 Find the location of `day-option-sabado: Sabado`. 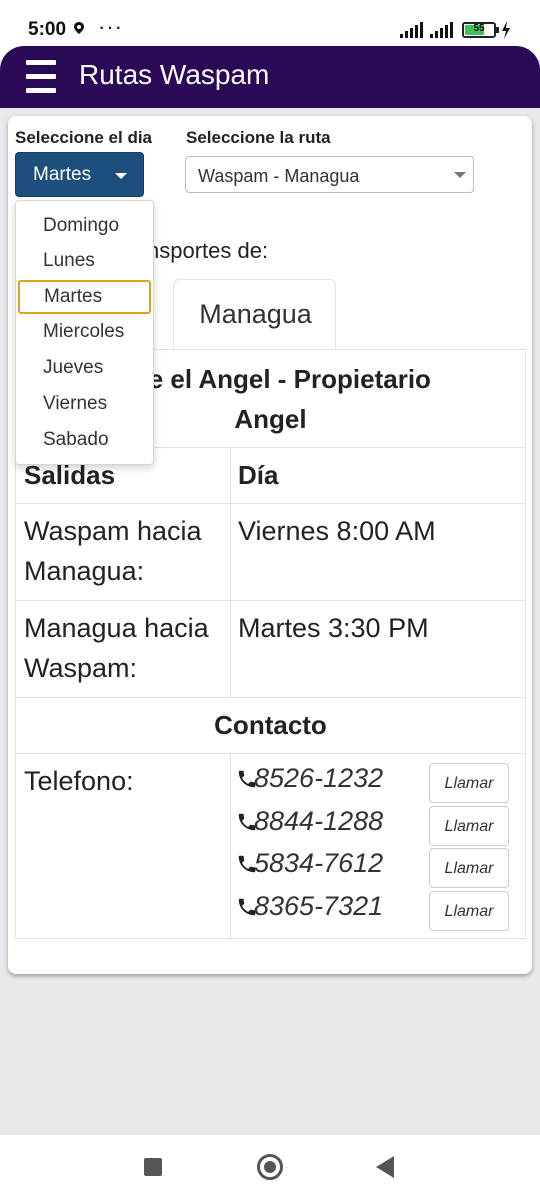

day-option-sabado: Sabado is located at coordinates (84, 440).